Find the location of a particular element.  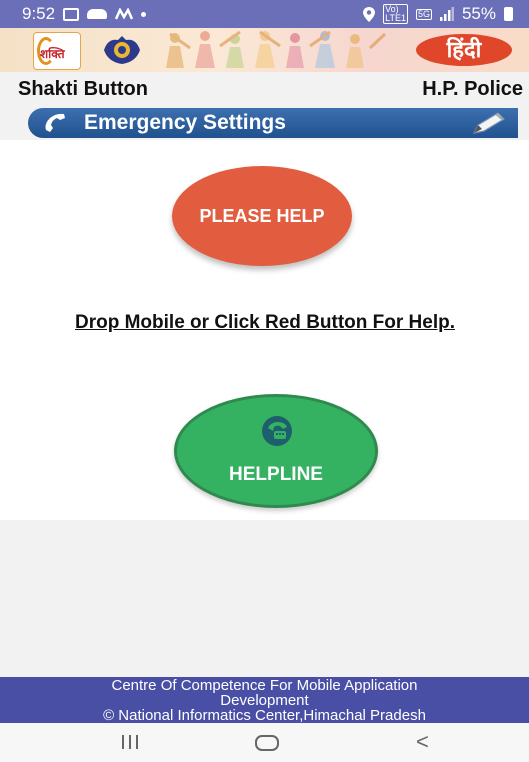

battery-icon is located at coordinates (508, 14).